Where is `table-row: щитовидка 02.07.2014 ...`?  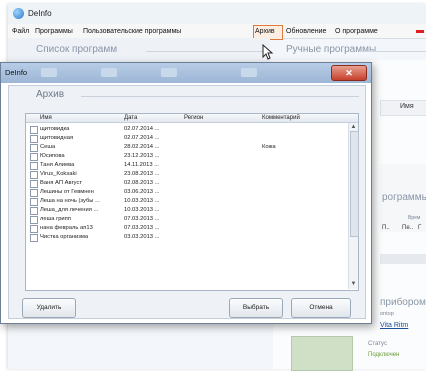 table-row: щитовидка 02.07.2014 ... is located at coordinates (187, 129).